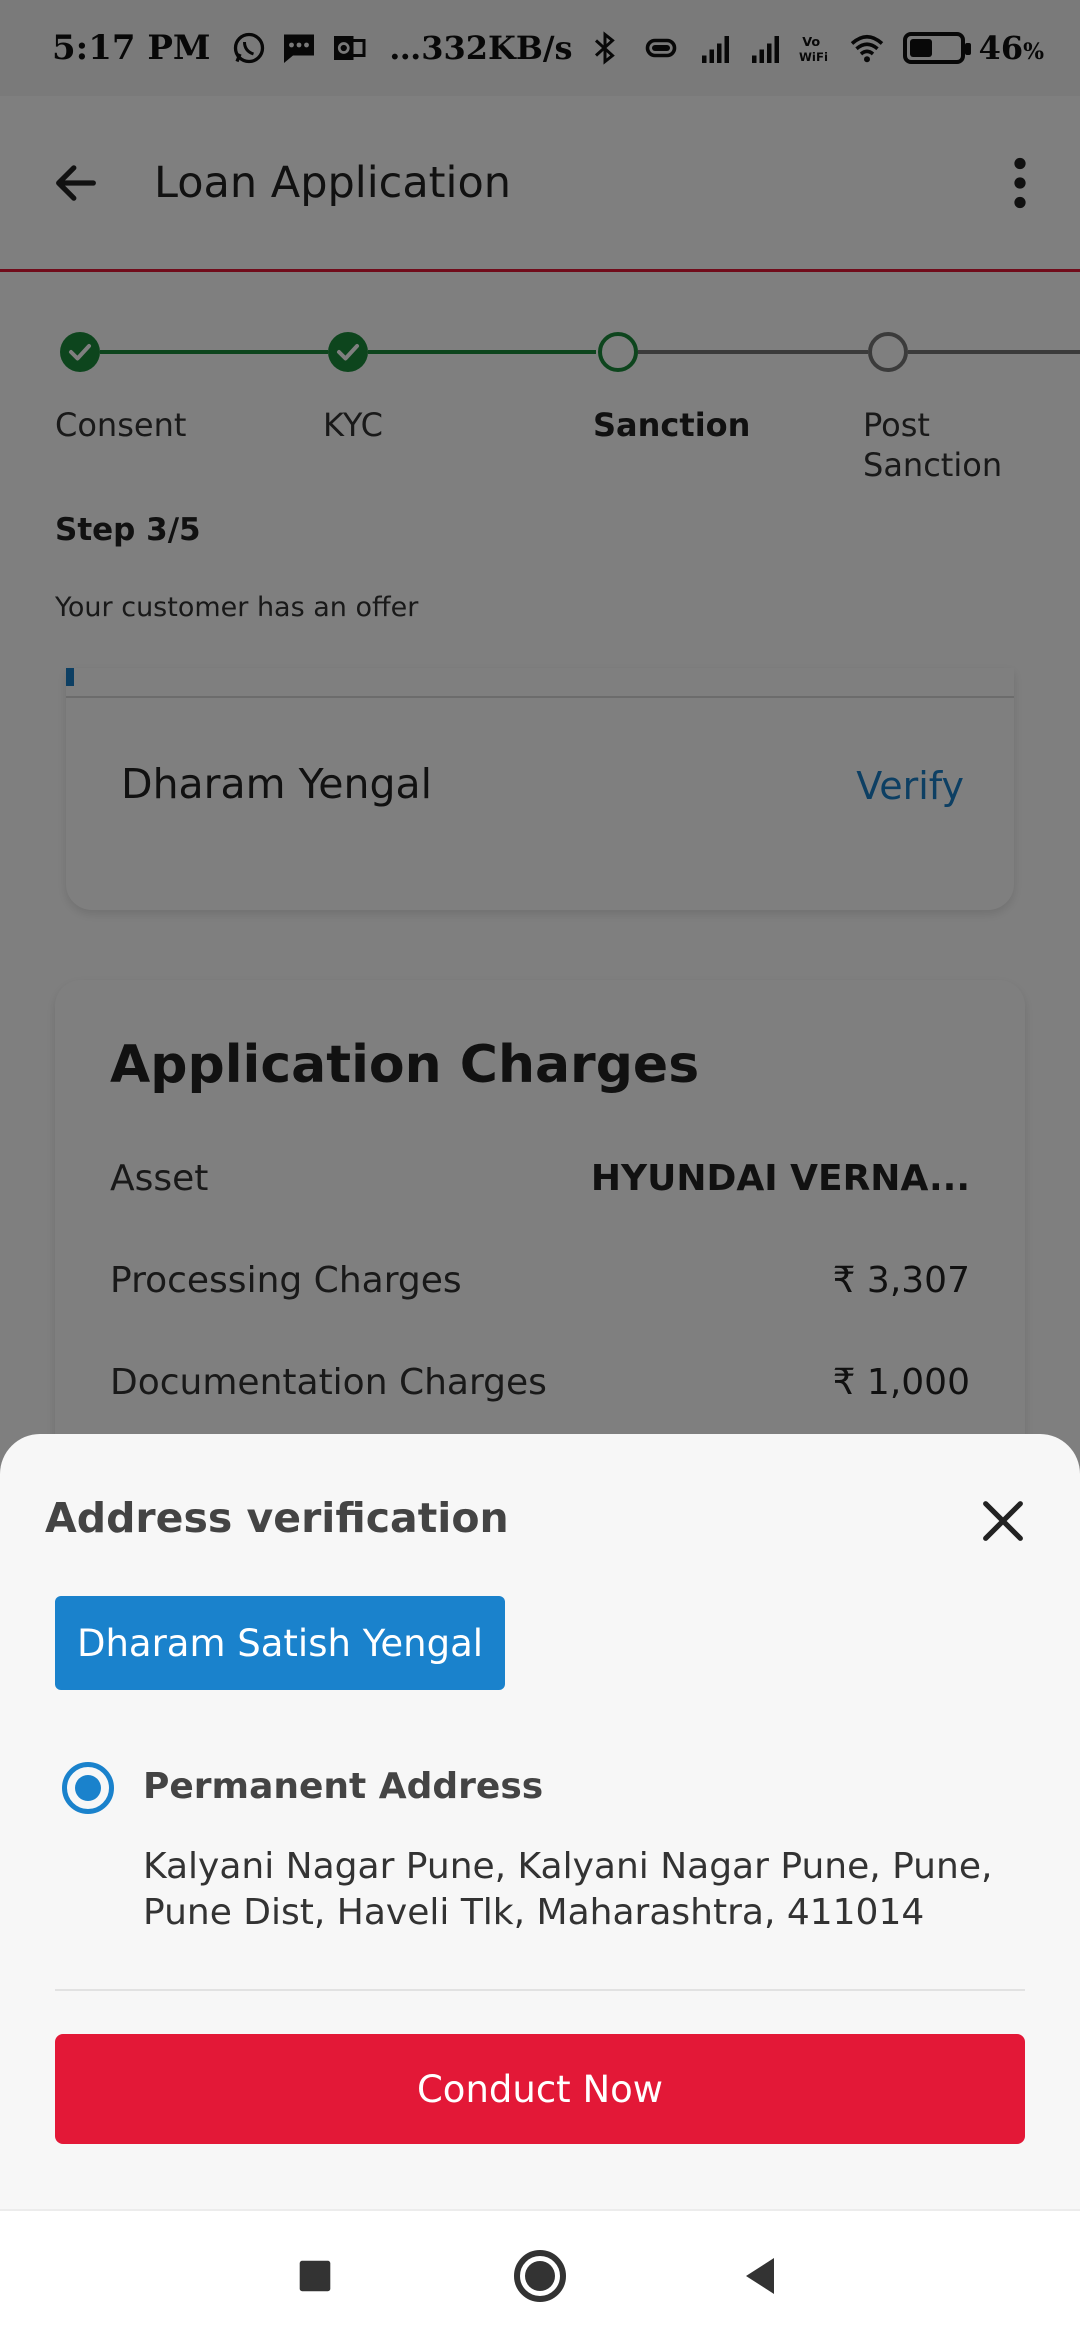 The height and width of the screenshot is (2340, 1080). Describe the element at coordinates (540, 1990) in the screenshot. I see `sheet-divider` at that location.